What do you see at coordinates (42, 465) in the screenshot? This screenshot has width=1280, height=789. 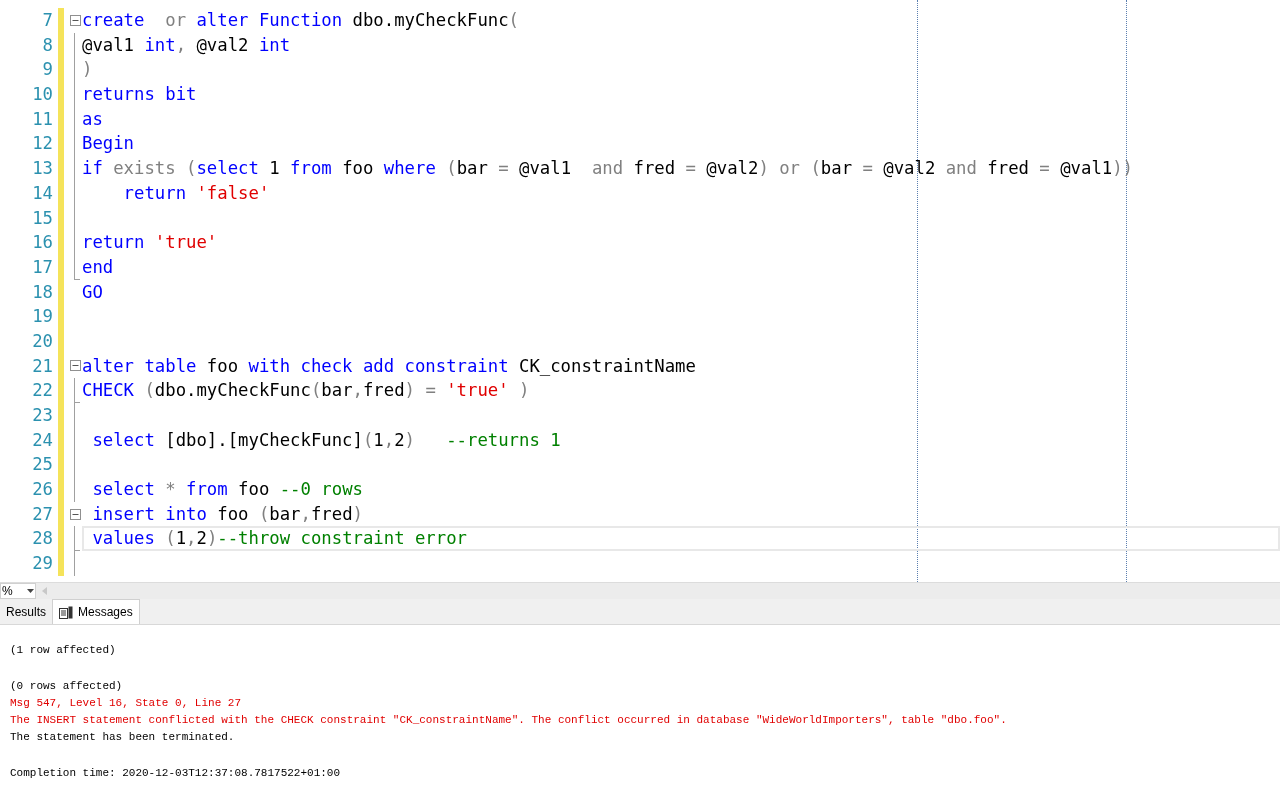 I see `line-number: 25` at bounding box center [42, 465].